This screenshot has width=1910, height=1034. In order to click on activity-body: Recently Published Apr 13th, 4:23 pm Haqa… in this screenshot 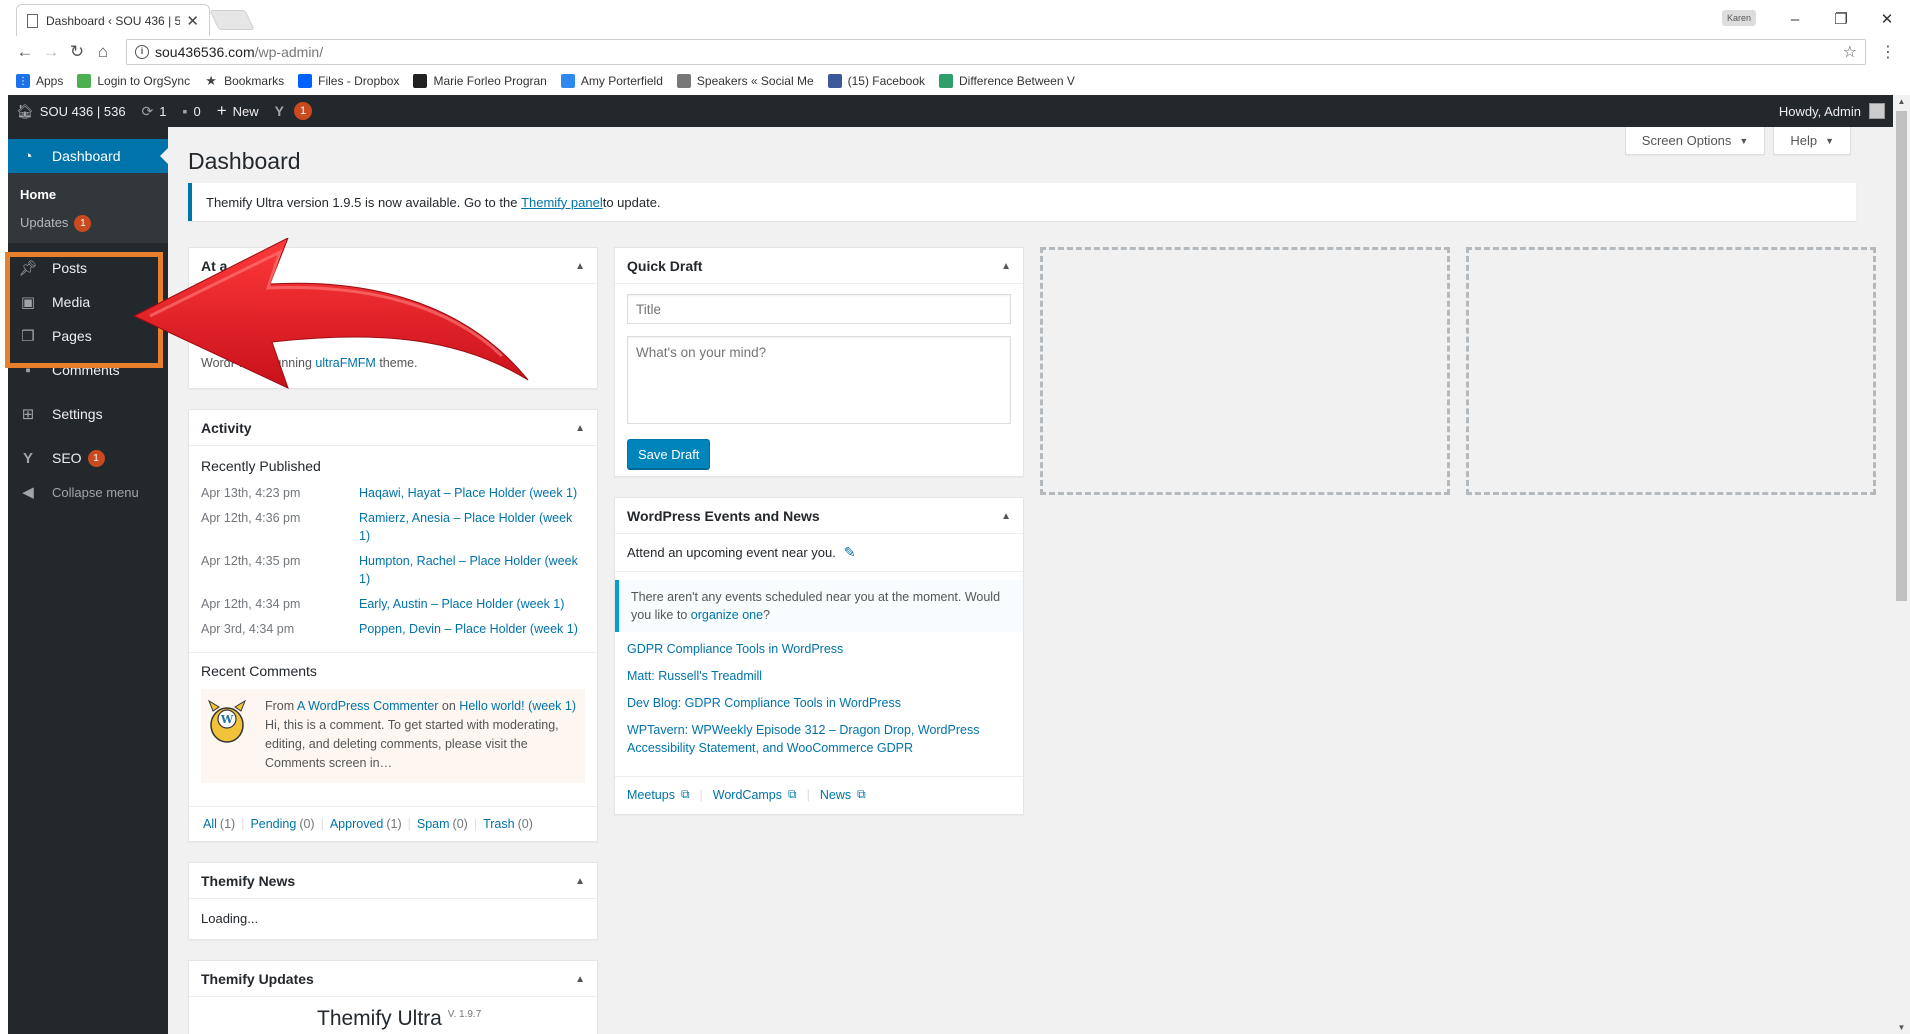, I will do `click(393, 614)`.